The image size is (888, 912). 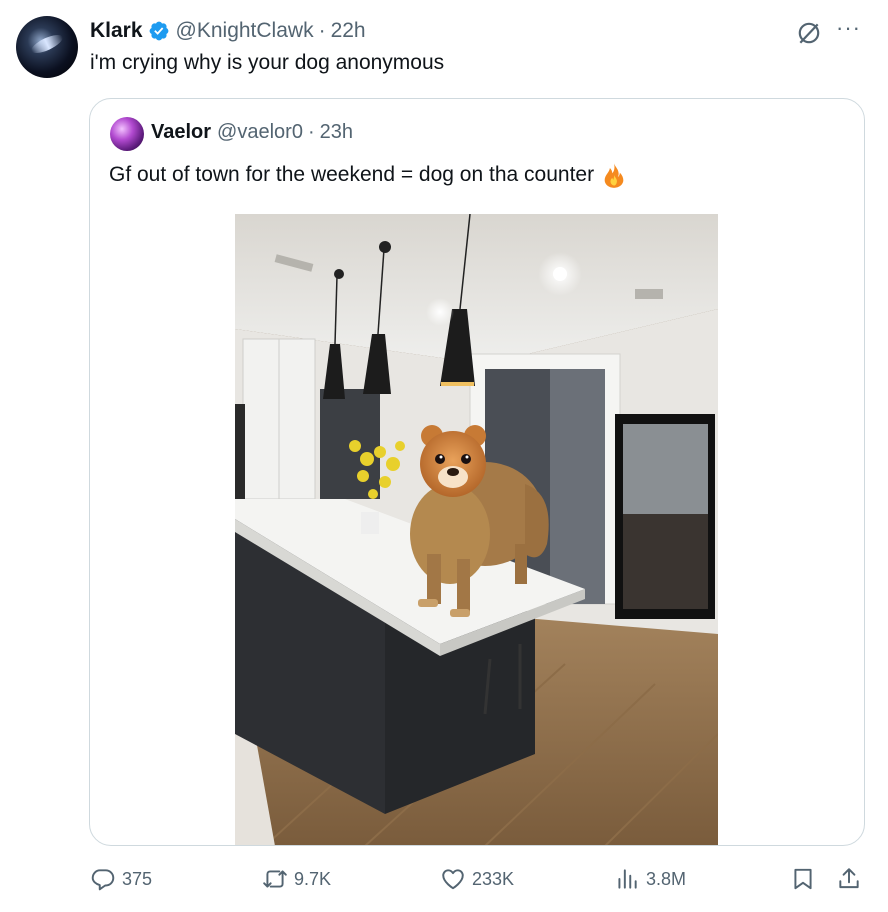 What do you see at coordinates (127, 134) in the screenshot?
I see `quoted-author-avatar` at bounding box center [127, 134].